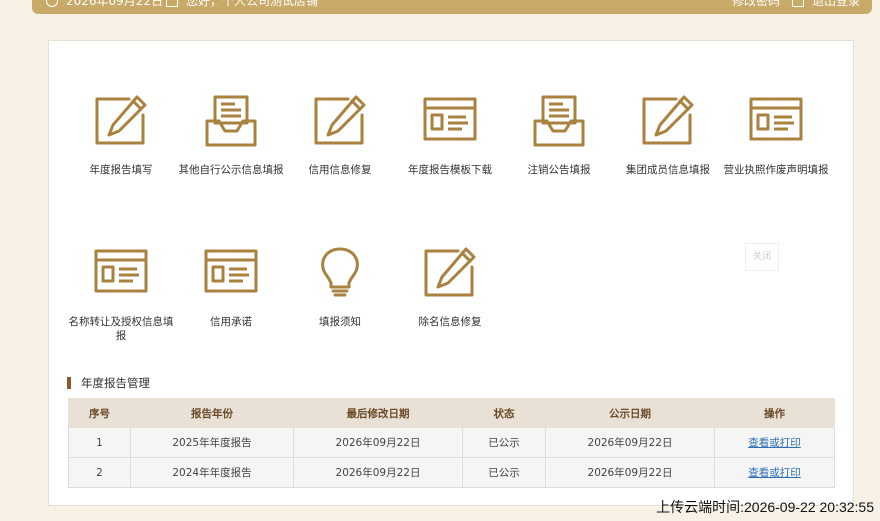 The image size is (880, 521). Describe the element at coordinates (504, 413) in the screenshot. I see `col-header: 状态` at that location.